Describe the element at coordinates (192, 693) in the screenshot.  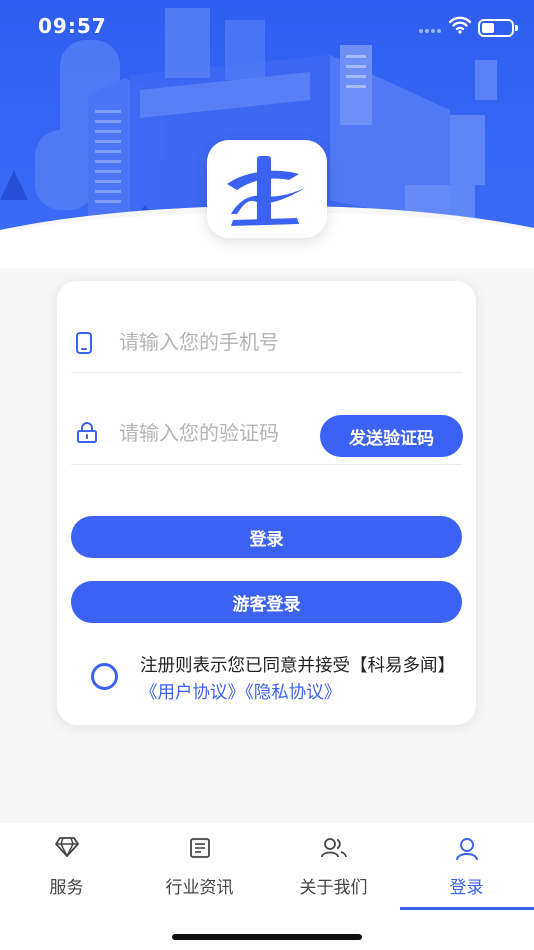
I see `user-agreement-link: 《用户协议》` at that location.